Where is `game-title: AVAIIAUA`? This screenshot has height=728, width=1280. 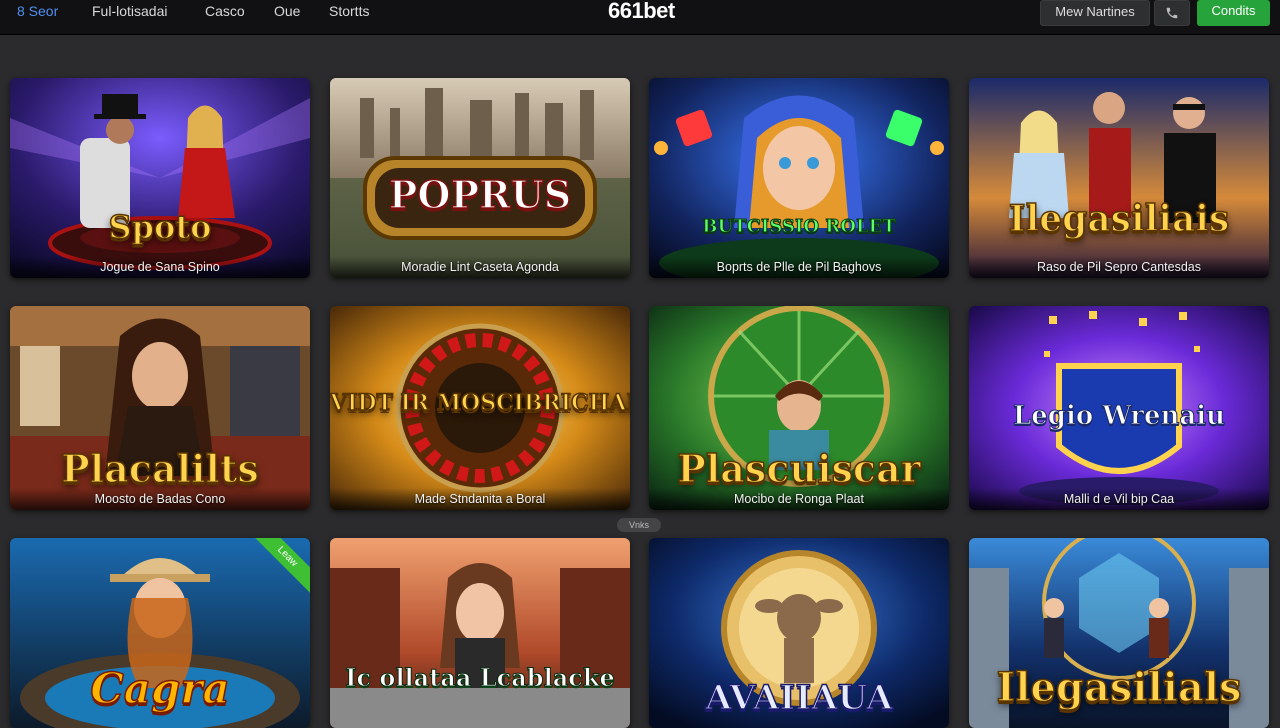
game-title: AVAIIAUA is located at coordinates (799, 698).